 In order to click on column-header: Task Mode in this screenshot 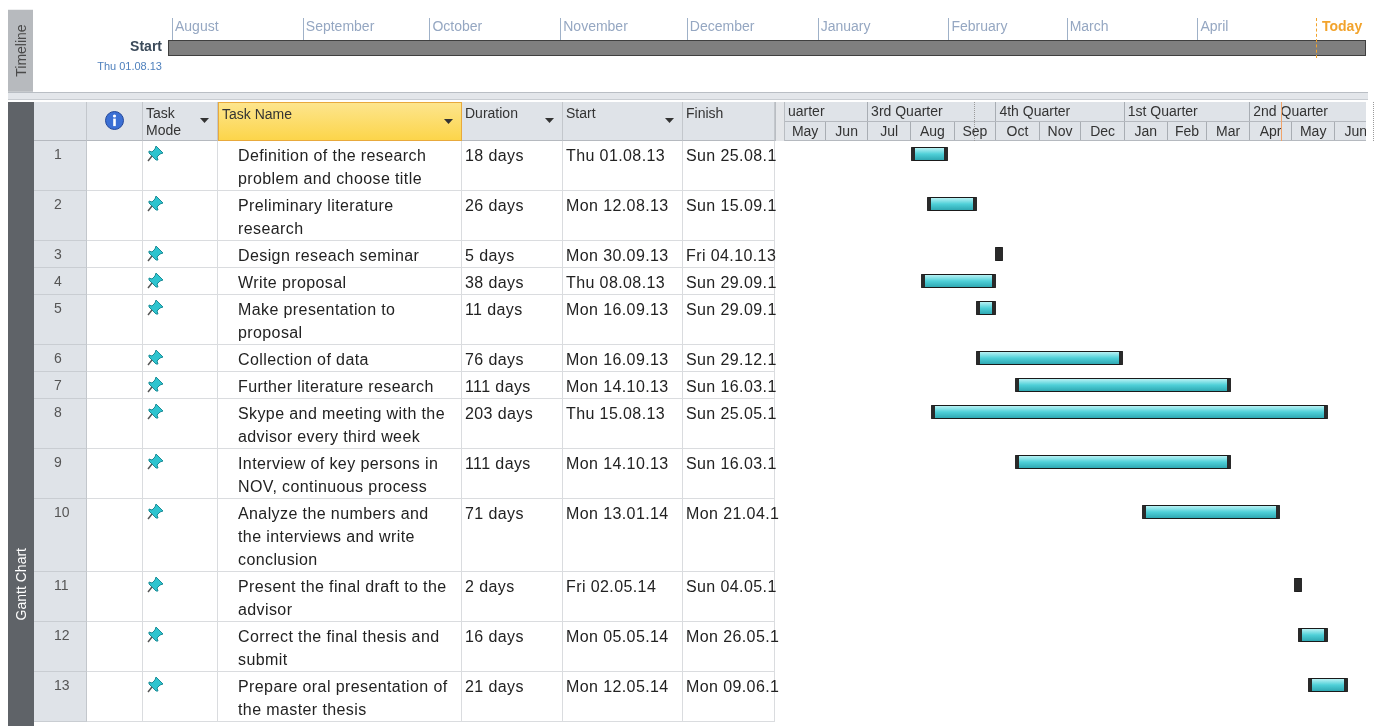, I will do `click(180, 121)`.